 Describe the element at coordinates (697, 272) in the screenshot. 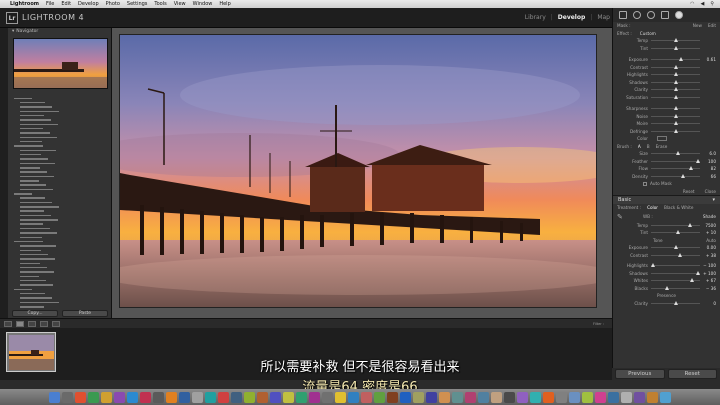

I see `shadows-slider-knob` at that location.